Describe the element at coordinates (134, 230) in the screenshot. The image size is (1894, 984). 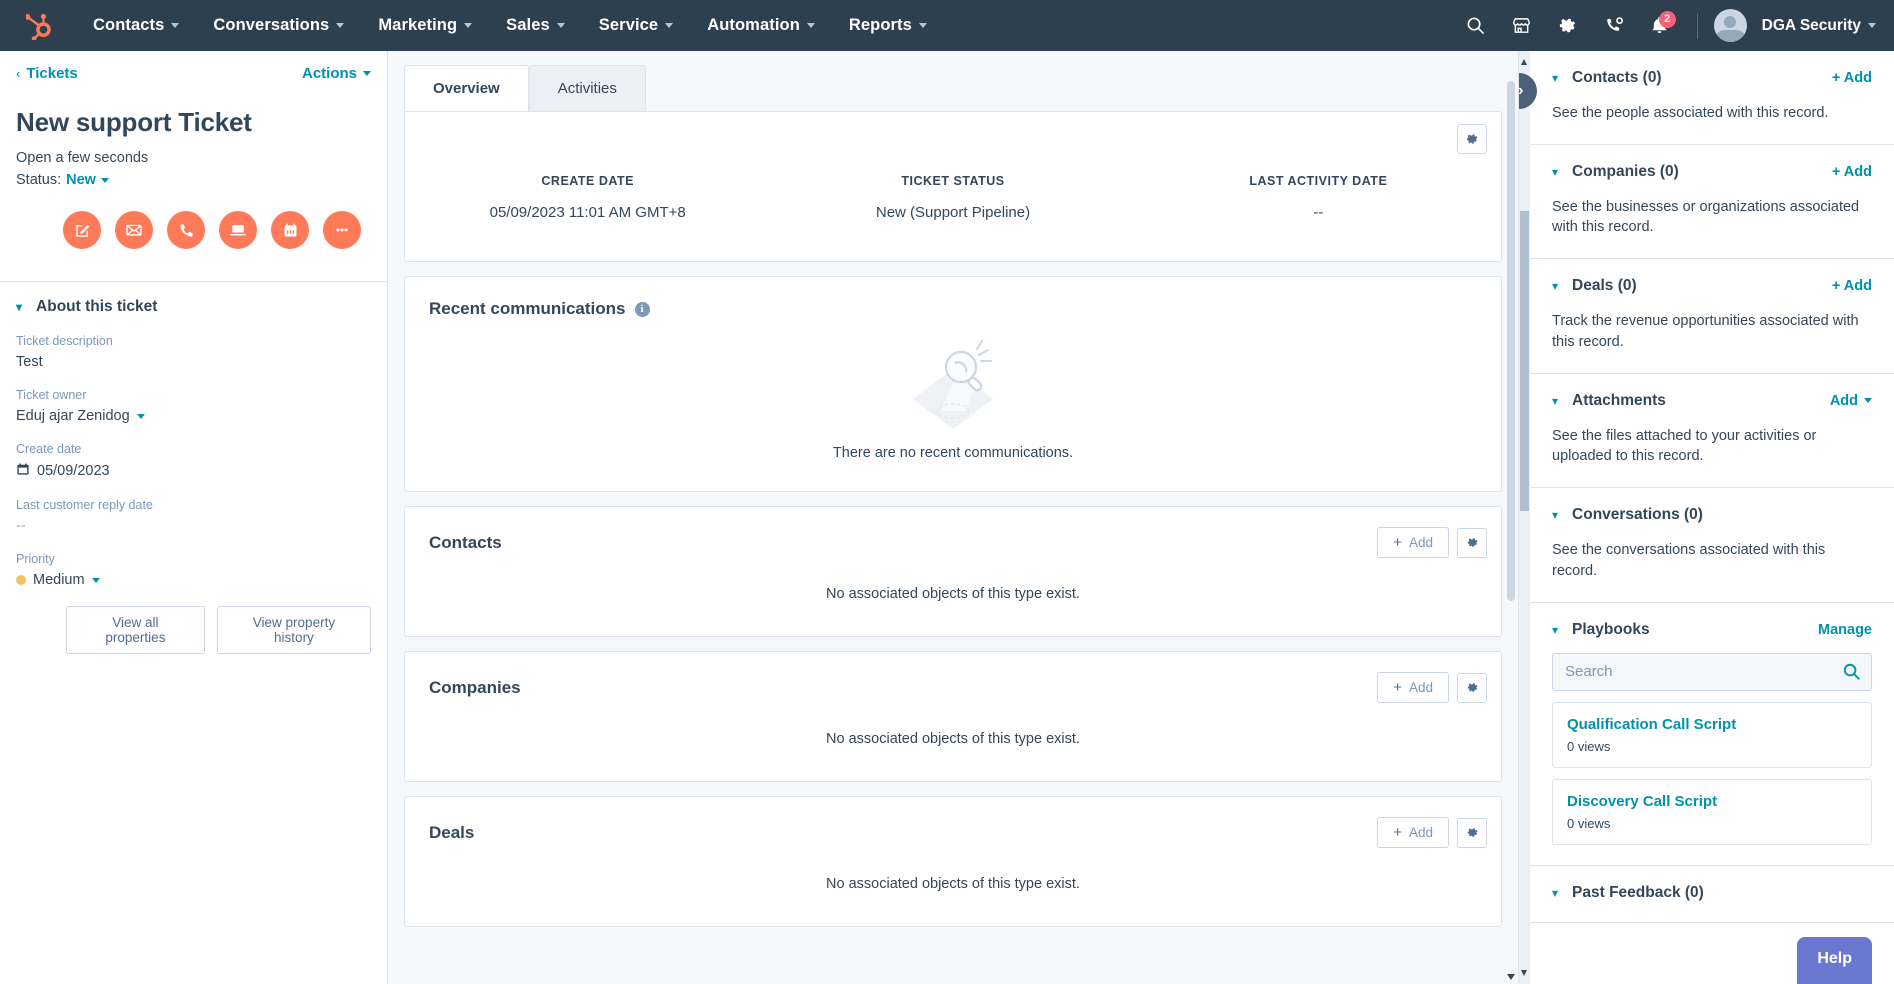
I see `email-icon` at that location.